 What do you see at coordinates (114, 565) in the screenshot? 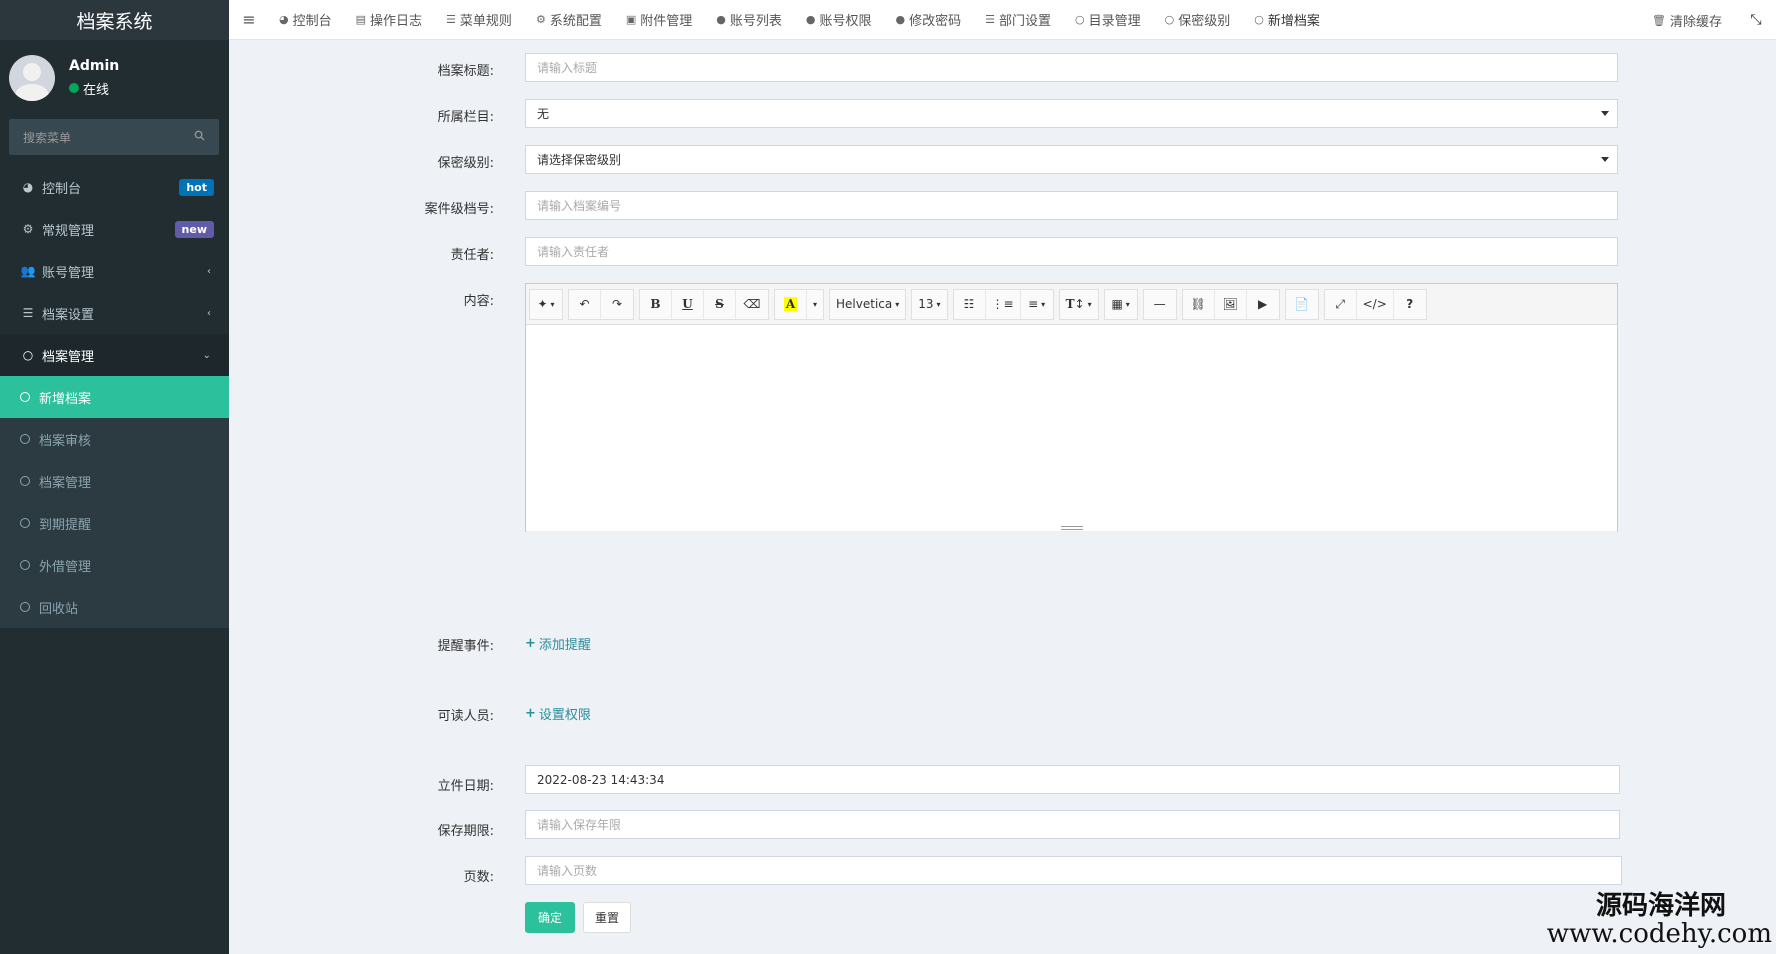
I see `sidebar-subitem-lending: 外借管理` at bounding box center [114, 565].